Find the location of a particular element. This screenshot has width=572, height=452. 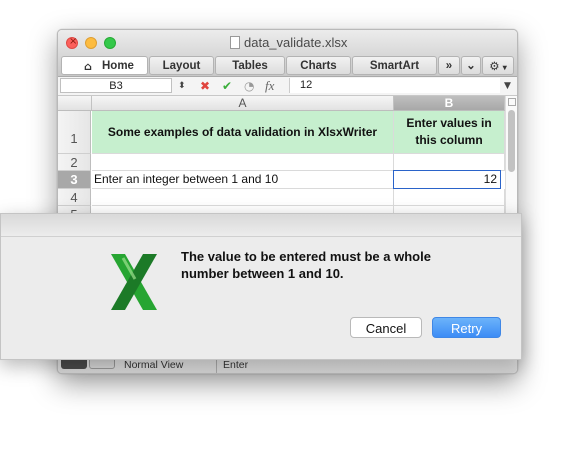

close-window-button: × is located at coordinates (72, 42).